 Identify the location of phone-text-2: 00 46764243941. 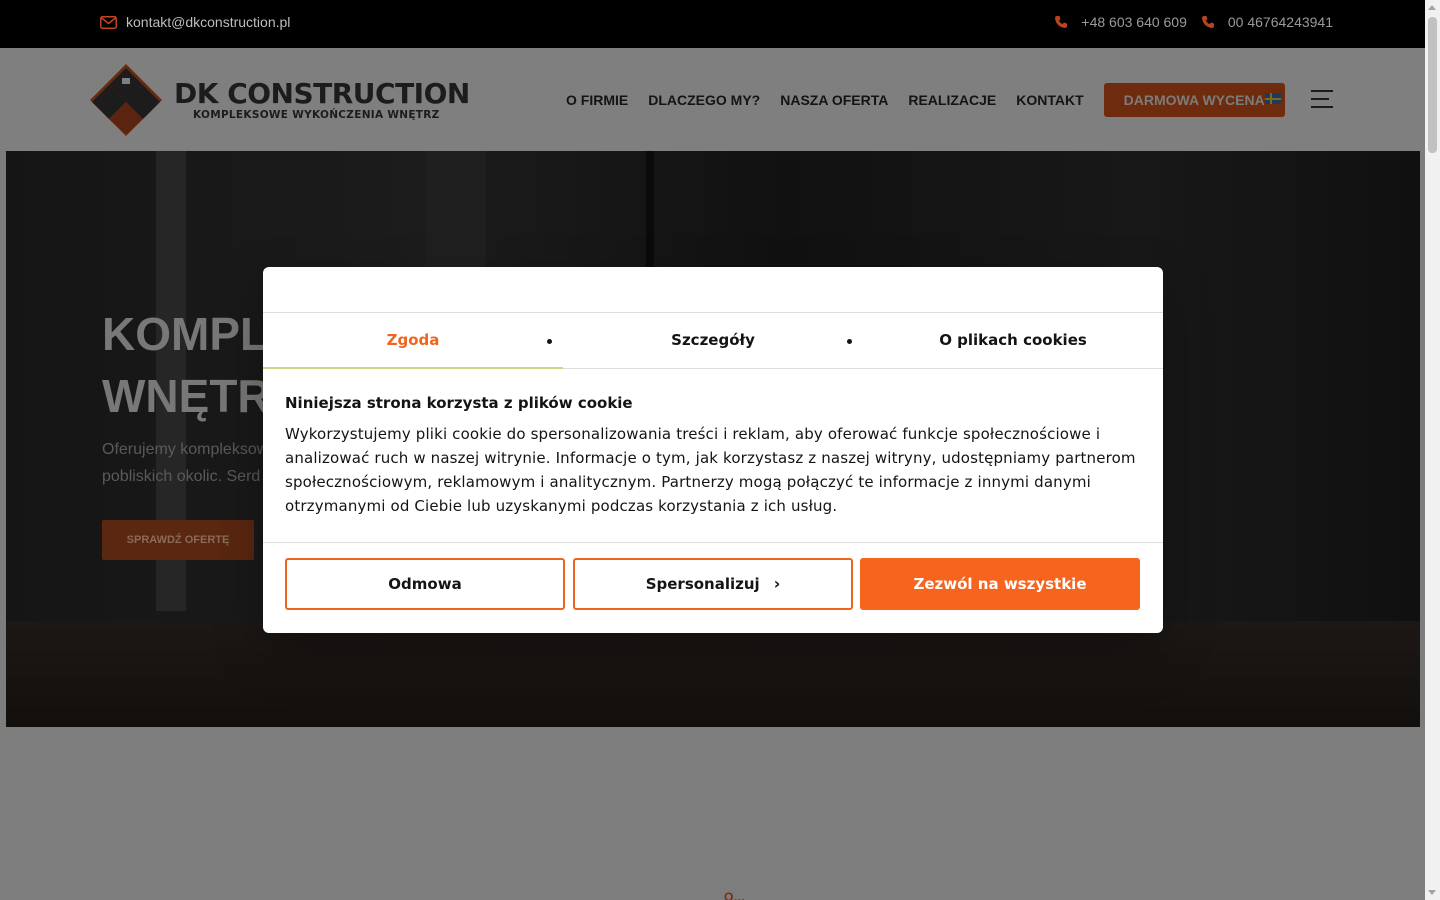
(1280, 22).